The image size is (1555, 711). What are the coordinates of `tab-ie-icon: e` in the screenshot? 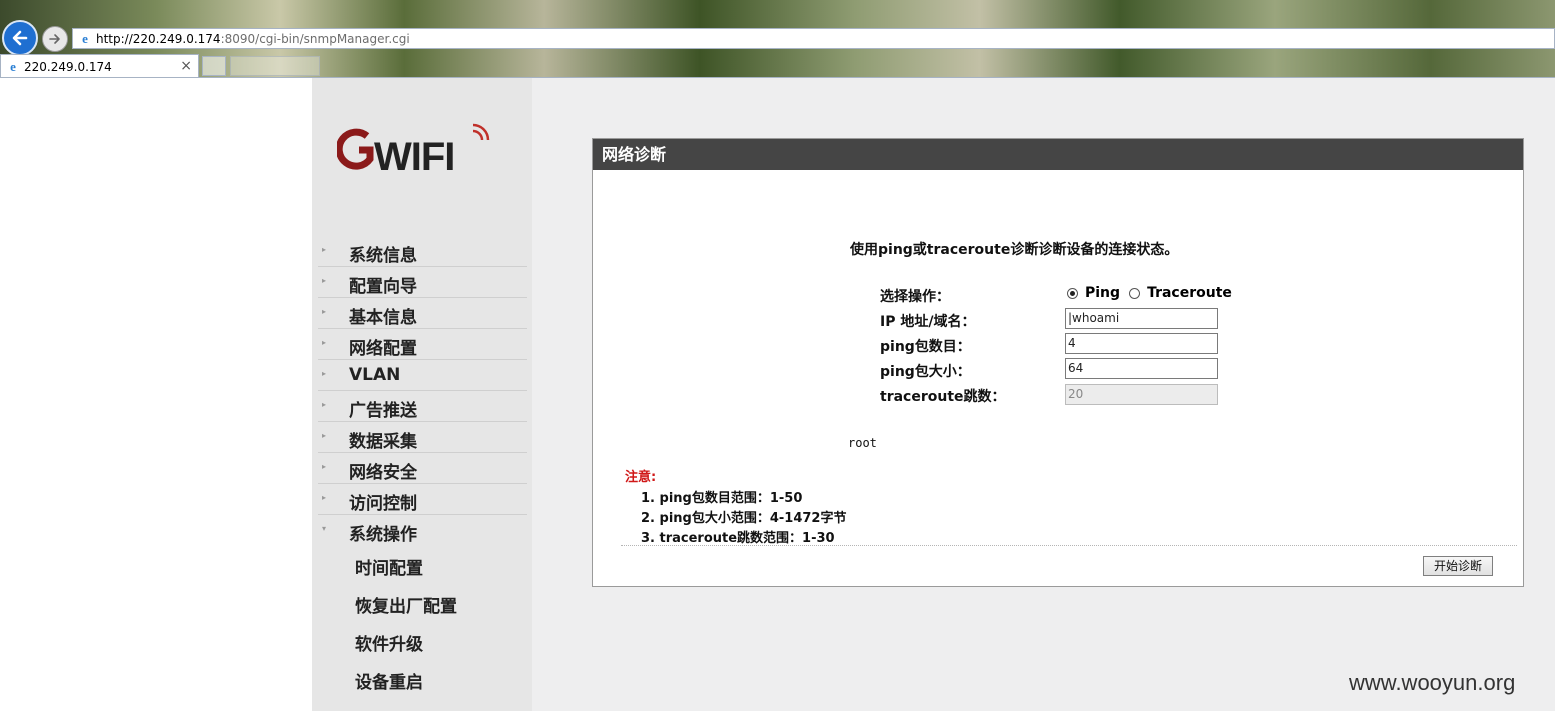 It's located at (13, 66).